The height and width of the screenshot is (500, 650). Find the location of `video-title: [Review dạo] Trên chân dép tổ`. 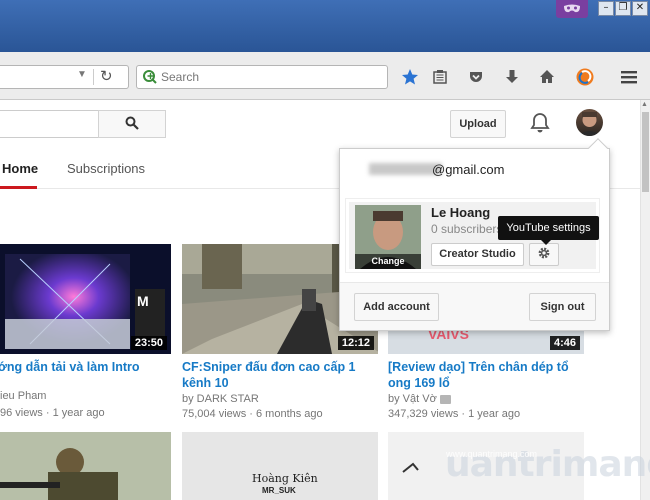

video-title: [Review dạo] Trên chân dép tổ is located at coordinates (478, 367).